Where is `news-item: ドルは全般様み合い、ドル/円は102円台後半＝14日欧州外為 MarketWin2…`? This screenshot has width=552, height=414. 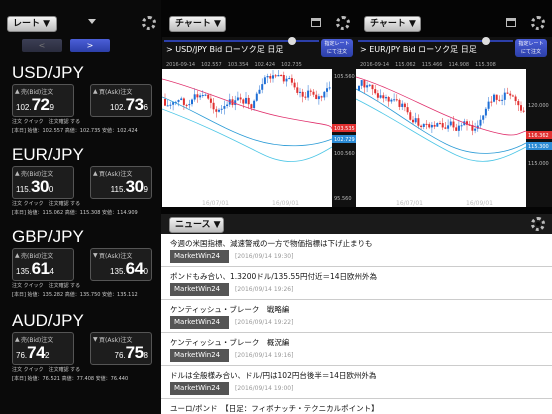
news-item: ドルは全般様み合い、ドル/円は102円台後半＝14日欧州外為 MarketWin2… is located at coordinates (356, 382).